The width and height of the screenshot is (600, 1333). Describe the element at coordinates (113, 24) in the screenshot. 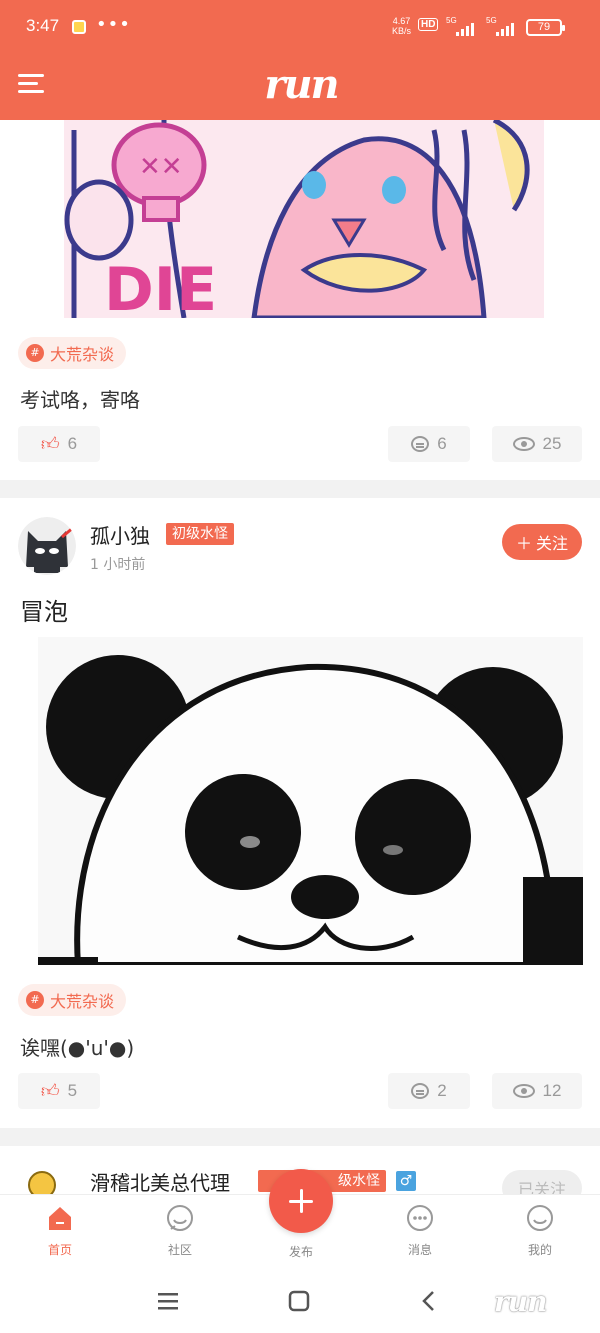

I see `more-notifications-icon: •••` at that location.